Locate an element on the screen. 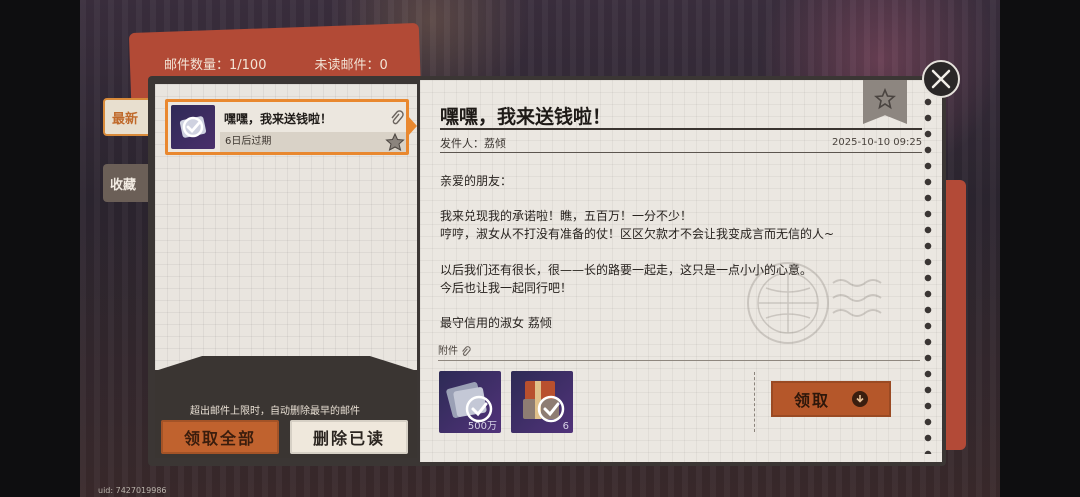 This screenshot has width=1080, height=497. mail-item-title: 嘿嘿，我来送钱啦！ is located at coordinates (278, 119).